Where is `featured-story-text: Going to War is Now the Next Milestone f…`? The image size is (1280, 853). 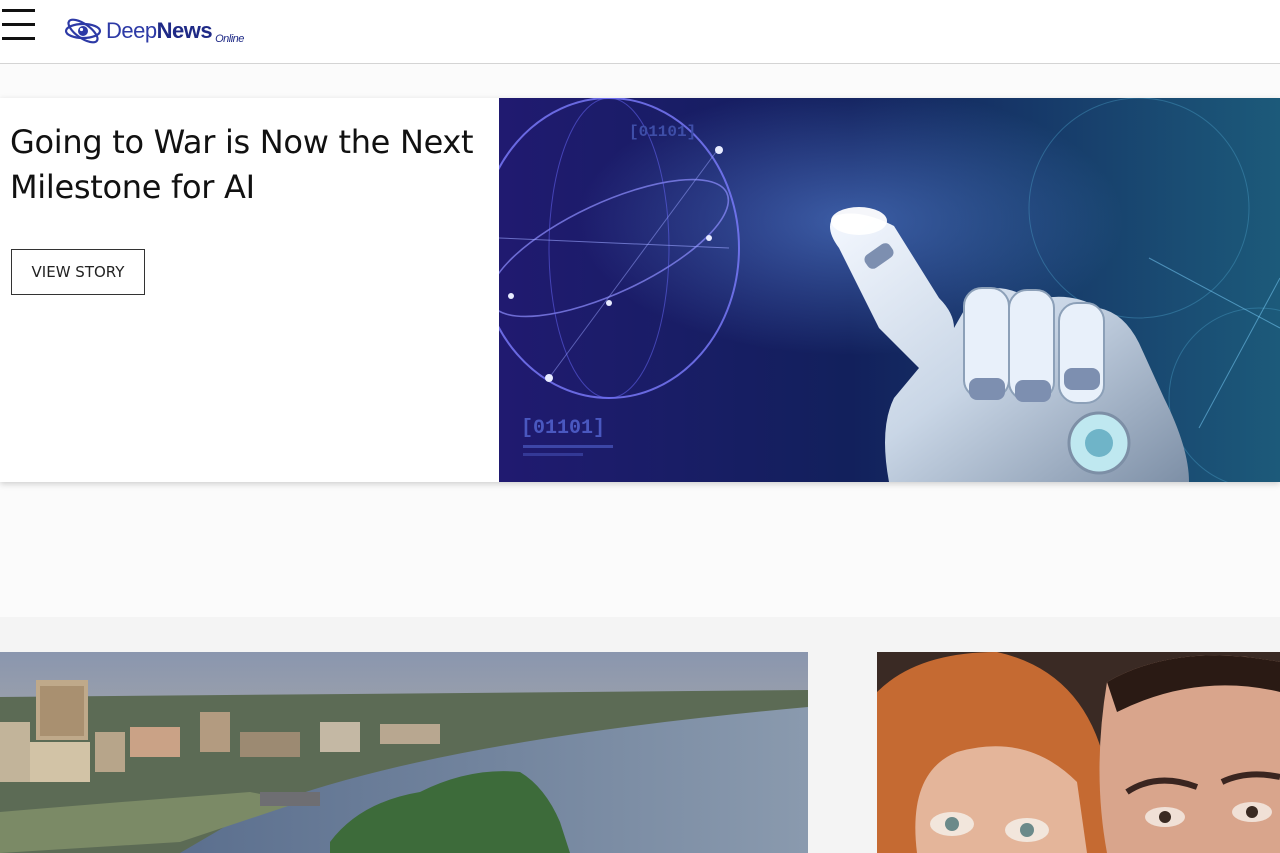 featured-story-text: Going to War is Now the Next Milestone f… is located at coordinates (250, 165).